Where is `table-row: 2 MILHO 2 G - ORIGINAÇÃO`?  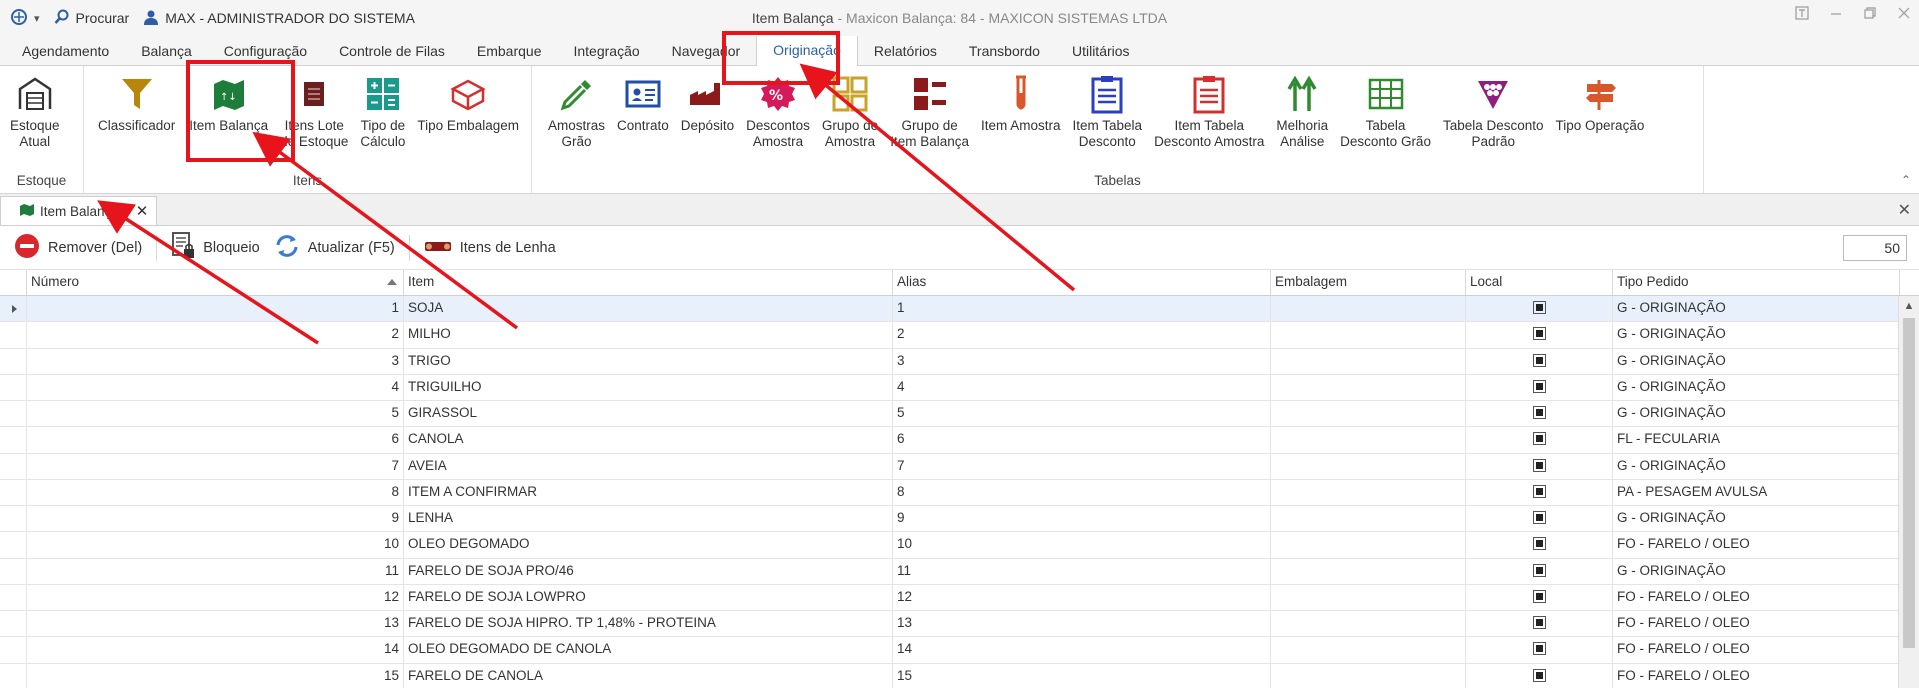
table-row: 2 MILHO 2 G - ORIGINAÇÃO is located at coordinates (959, 335).